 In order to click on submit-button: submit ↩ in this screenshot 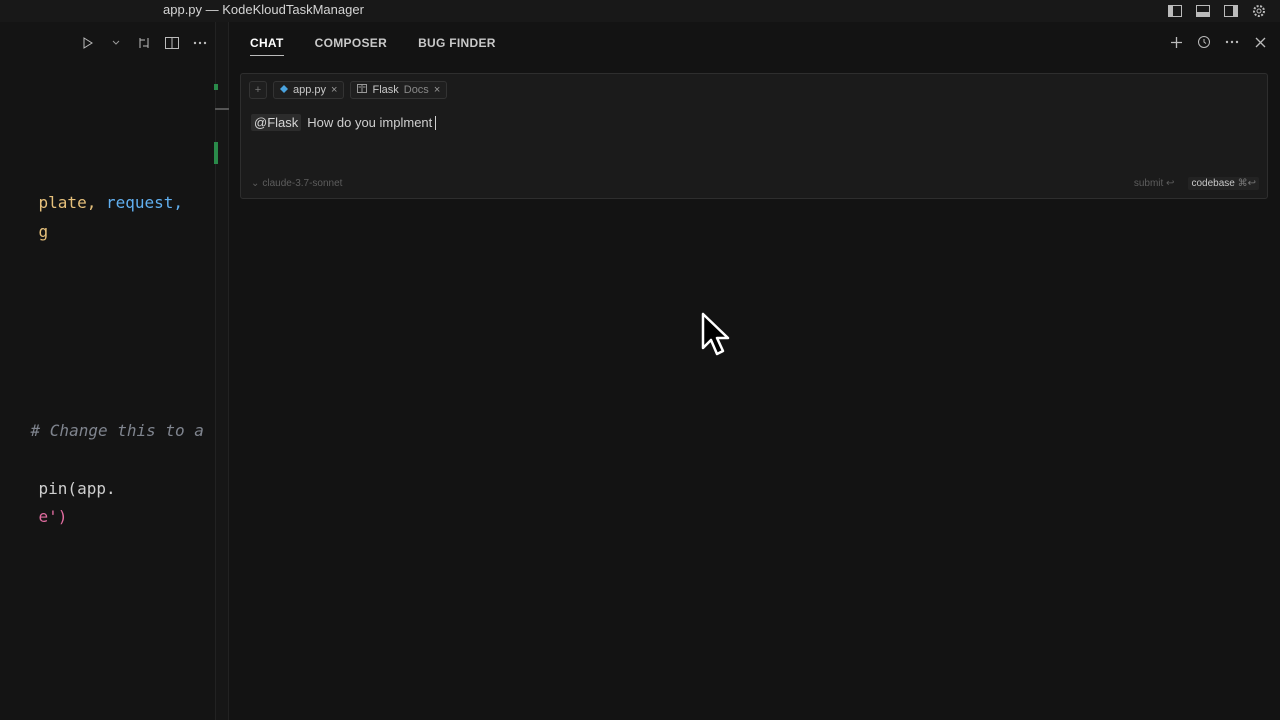, I will do `click(1154, 183)`.